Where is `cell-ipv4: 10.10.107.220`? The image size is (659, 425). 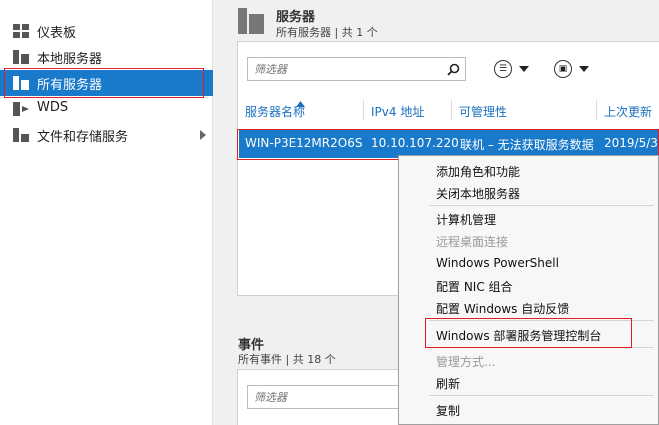
cell-ipv4: 10.10.107.220 is located at coordinates (415, 143).